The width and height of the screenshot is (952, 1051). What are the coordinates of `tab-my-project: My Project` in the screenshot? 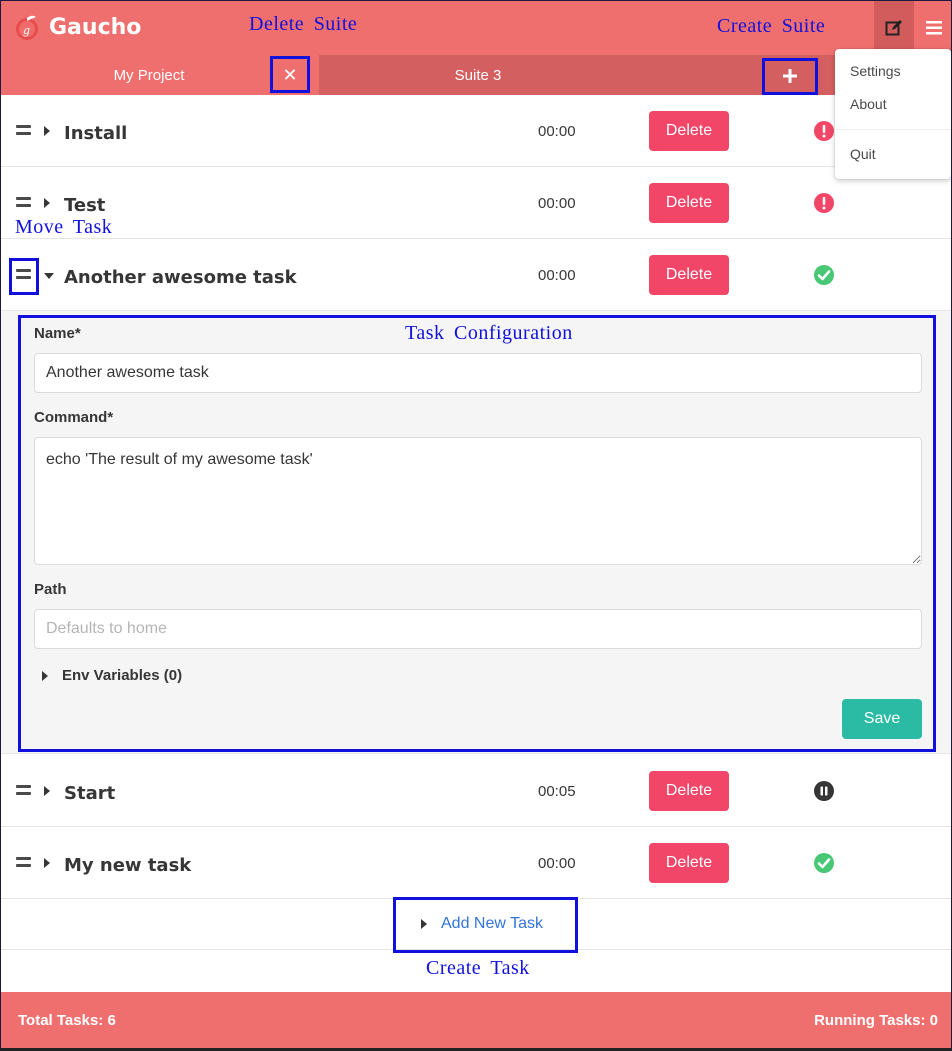 It's located at (149, 75).